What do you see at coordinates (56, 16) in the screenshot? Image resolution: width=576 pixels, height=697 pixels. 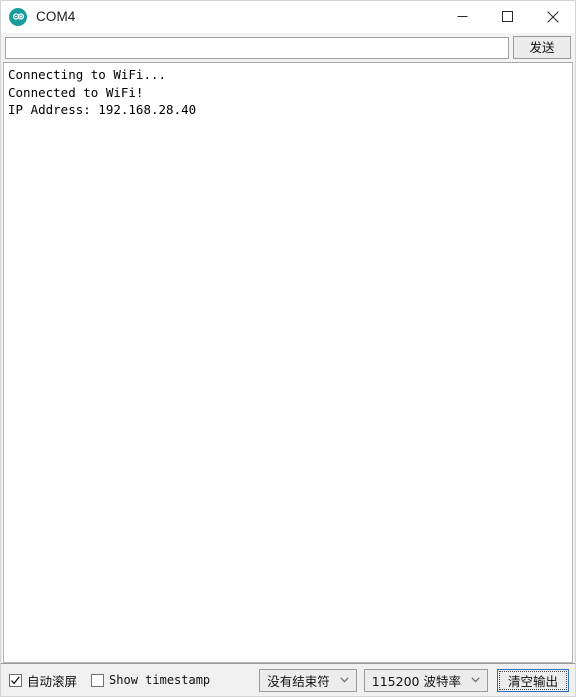 I see `window-title: COM4` at bounding box center [56, 16].